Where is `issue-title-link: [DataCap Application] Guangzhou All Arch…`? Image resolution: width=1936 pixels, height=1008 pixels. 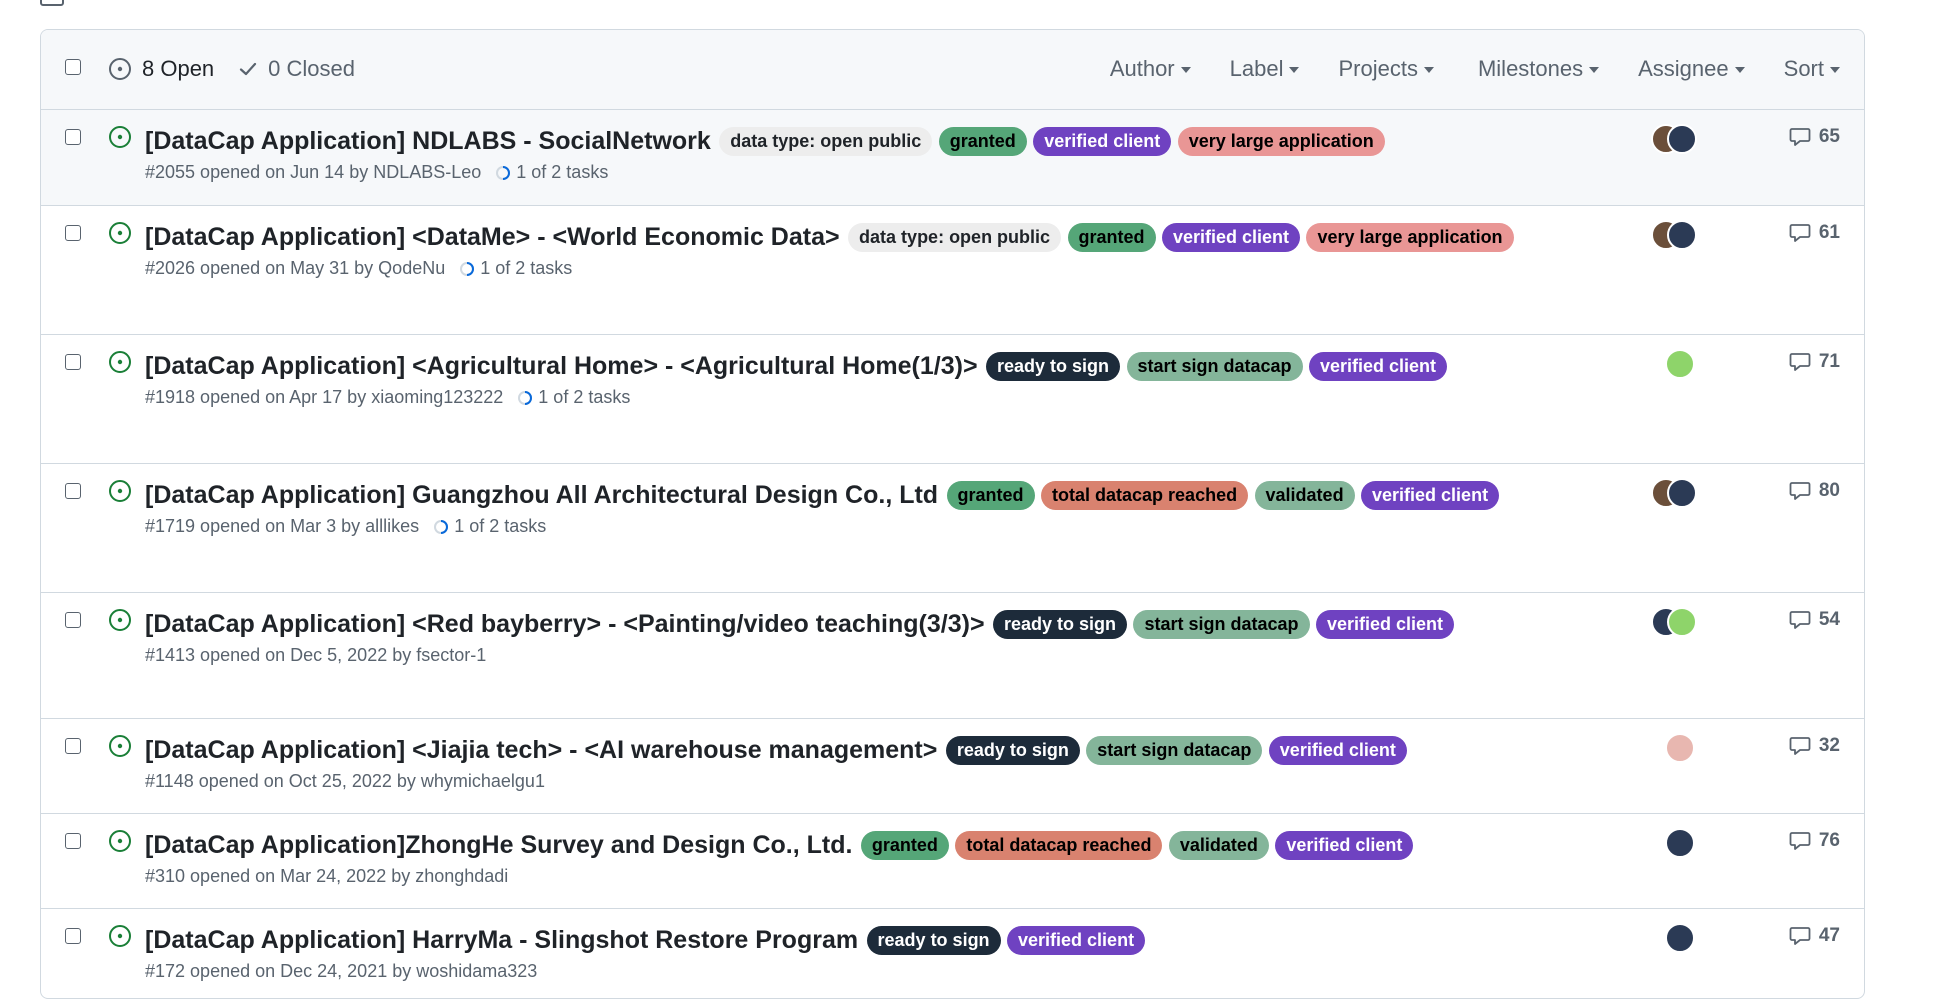
issue-title-link: [DataCap Application] Guangzhou All Arch… is located at coordinates (541, 495).